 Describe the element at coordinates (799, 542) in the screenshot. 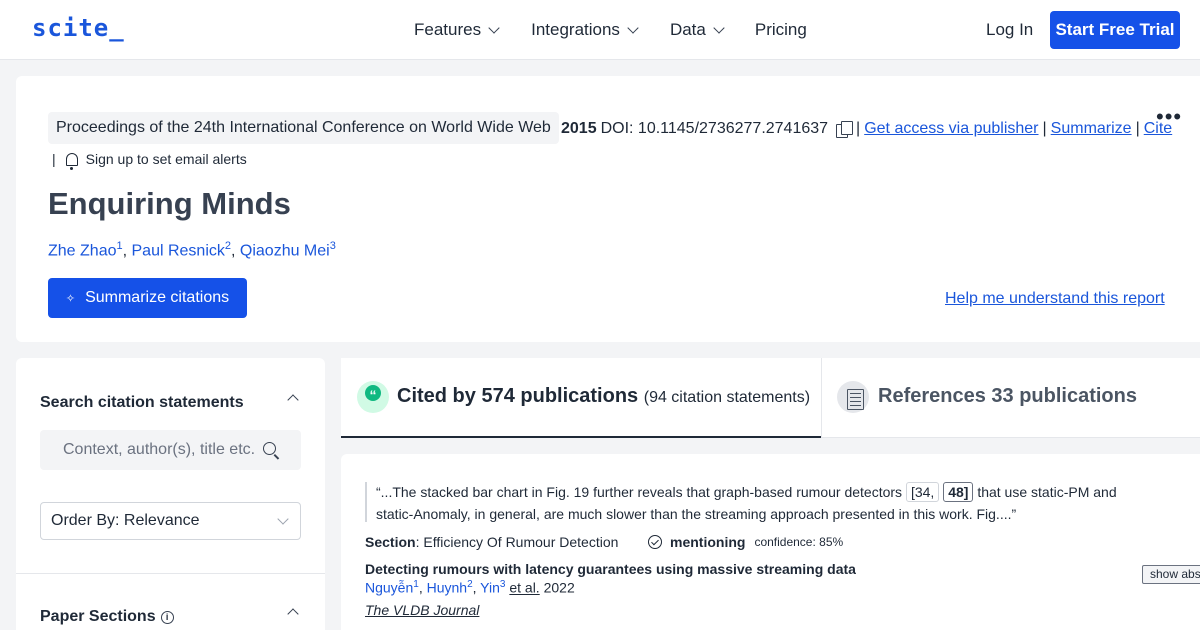

I see `classification-confidence: confidence: 85%` at that location.